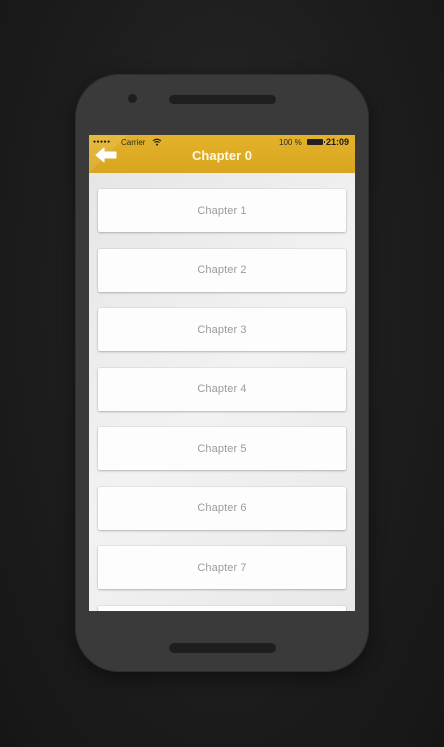  I want to click on chapter-label: Chapter 3, so click(222, 329).